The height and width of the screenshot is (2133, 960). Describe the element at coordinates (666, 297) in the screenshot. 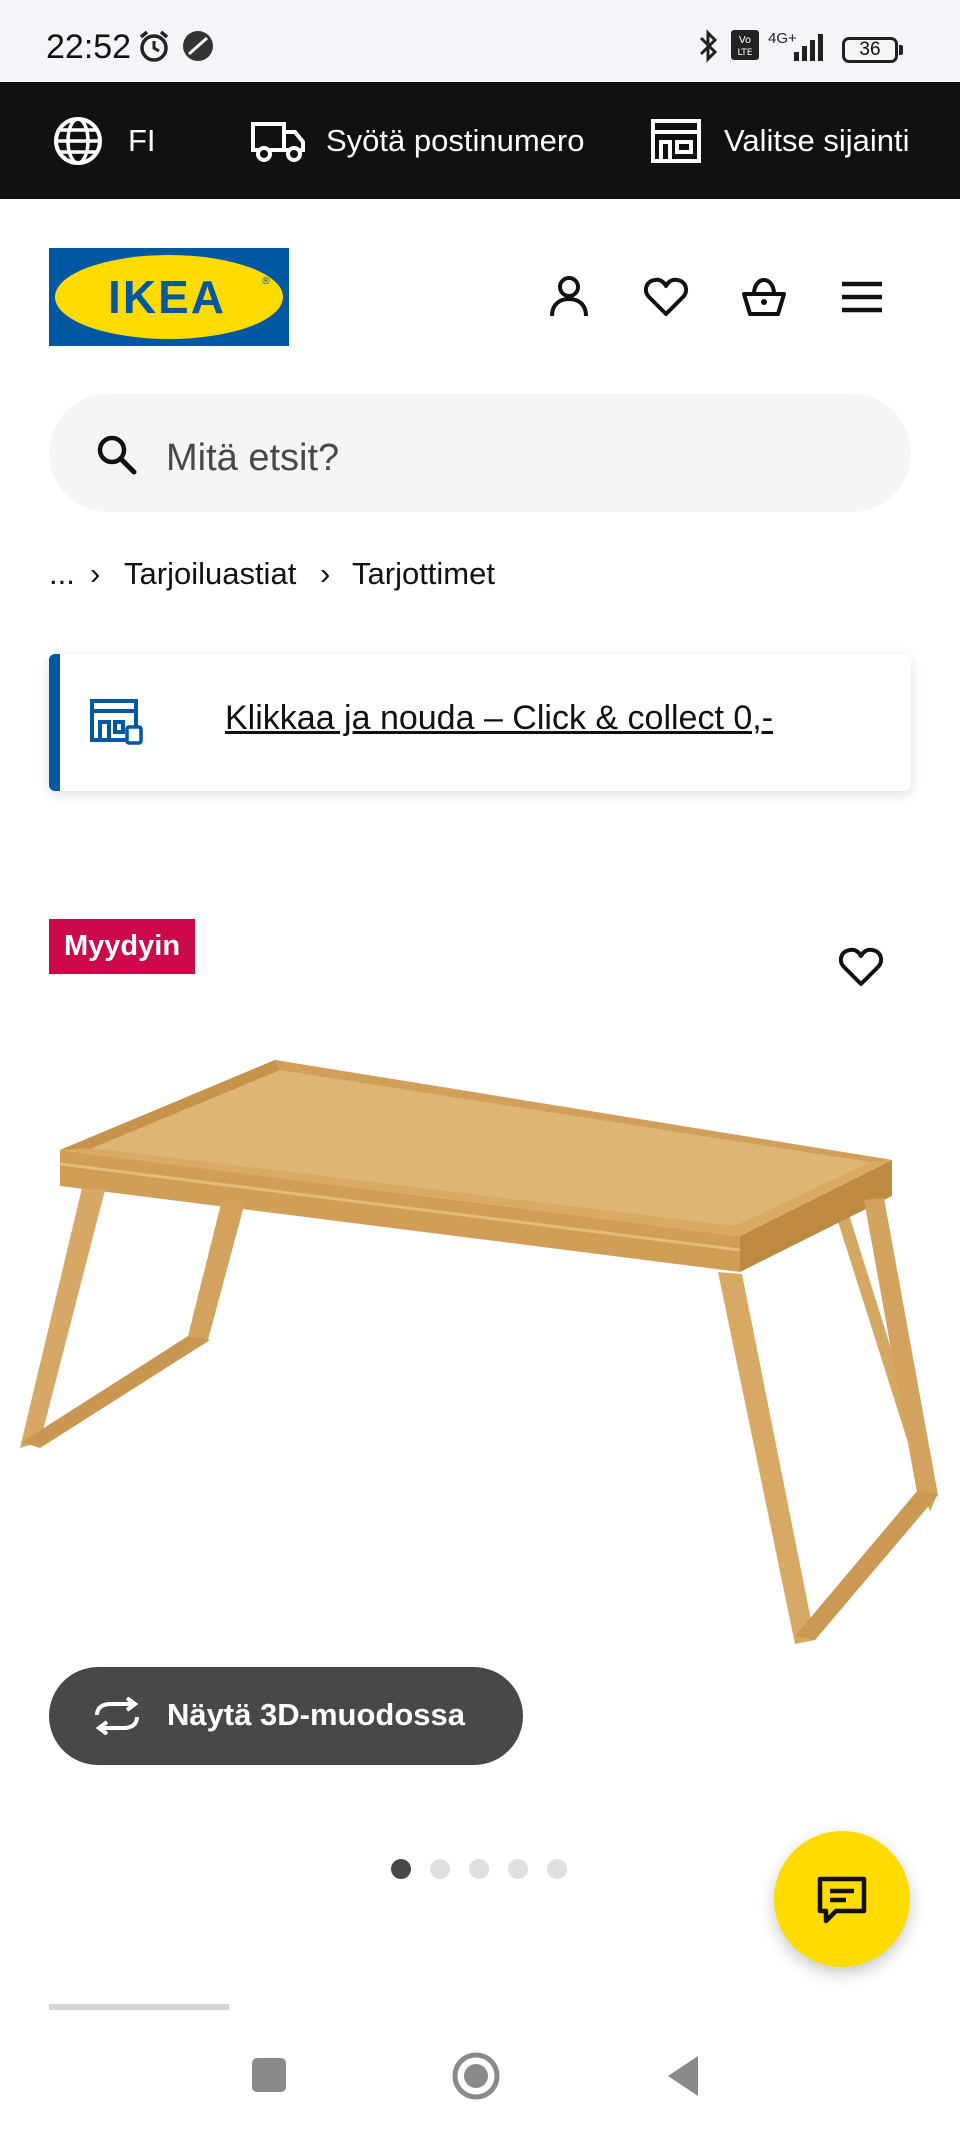

I see `favourites-icon` at that location.